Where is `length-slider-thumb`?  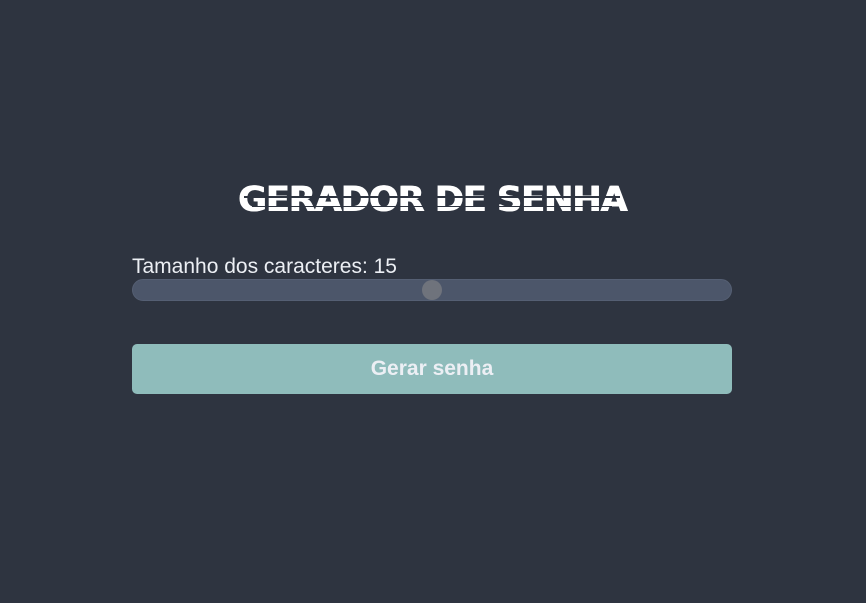
length-slider-thumb is located at coordinates (432, 290).